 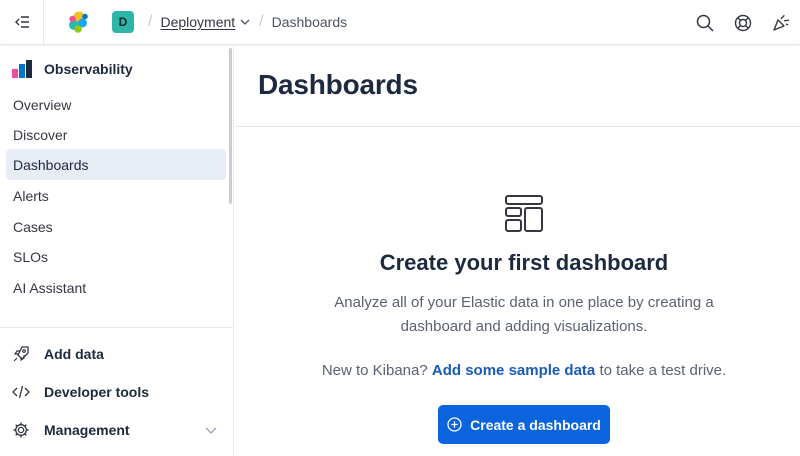 What do you see at coordinates (517, 126) in the screenshot?
I see `title-divider` at bounding box center [517, 126].